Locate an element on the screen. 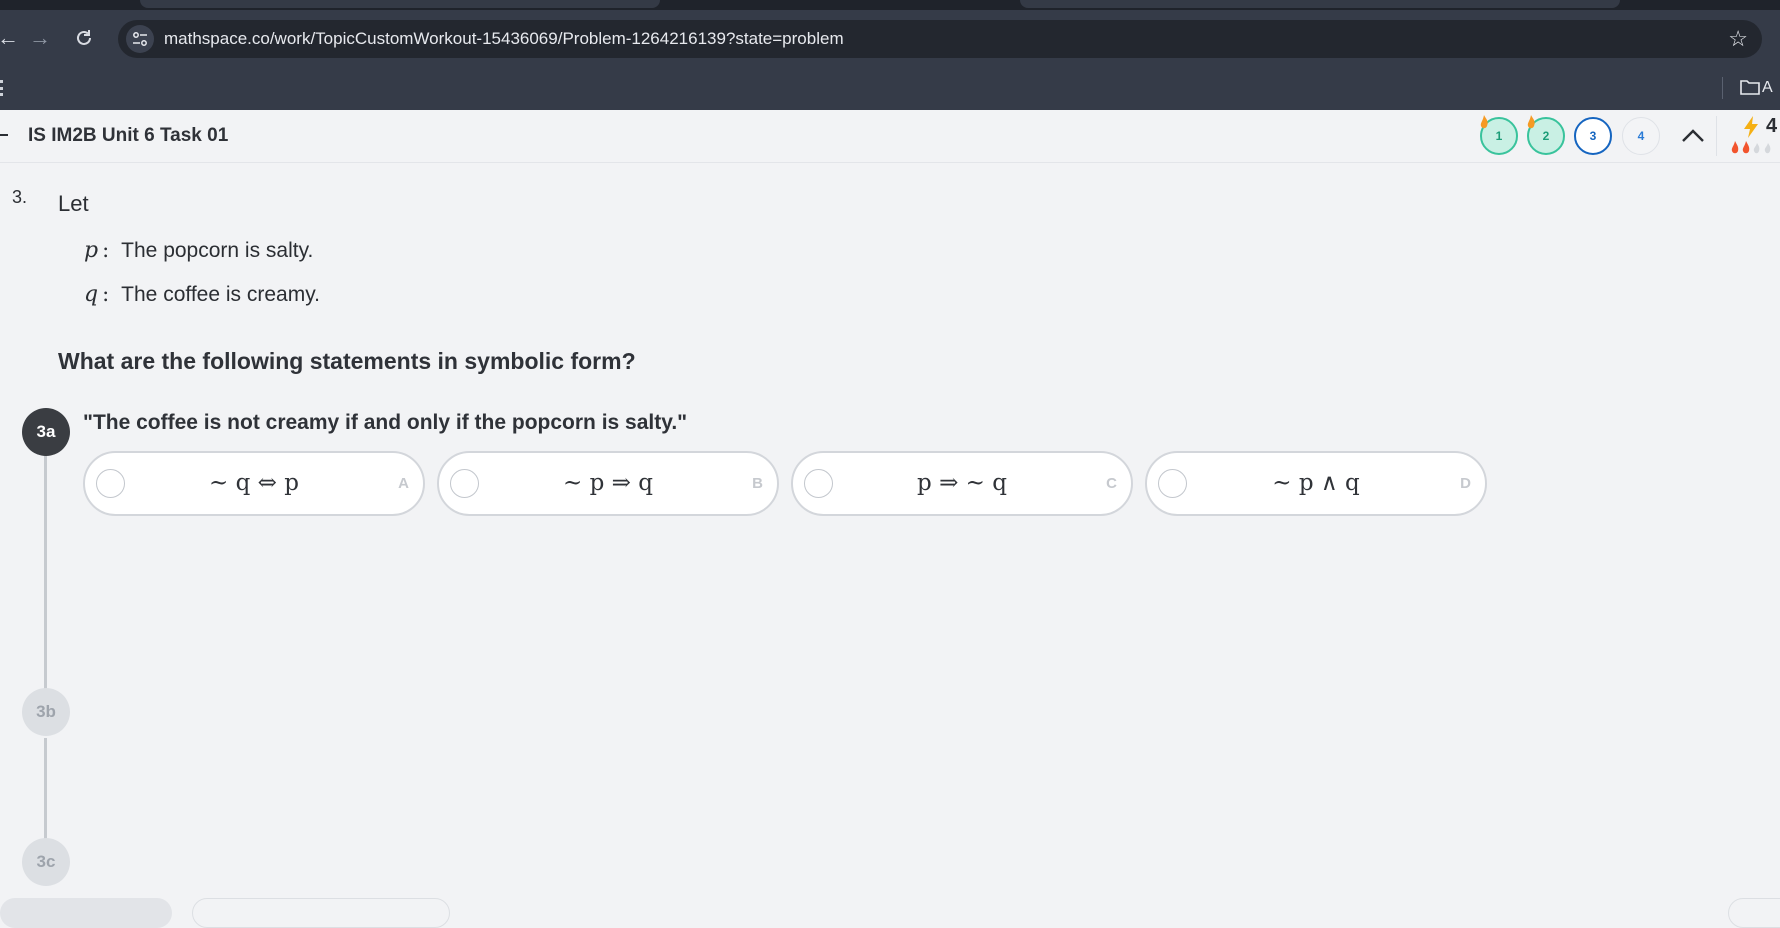 The image size is (1780, 928). bookmark-folder-label: A is located at coordinates (1767, 88).